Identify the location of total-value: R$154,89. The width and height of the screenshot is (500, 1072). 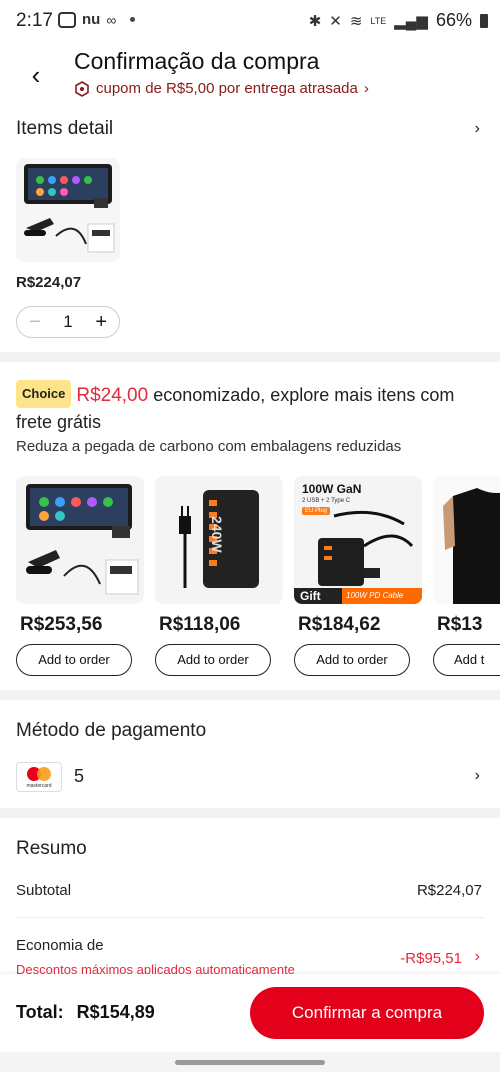
(115, 1012).